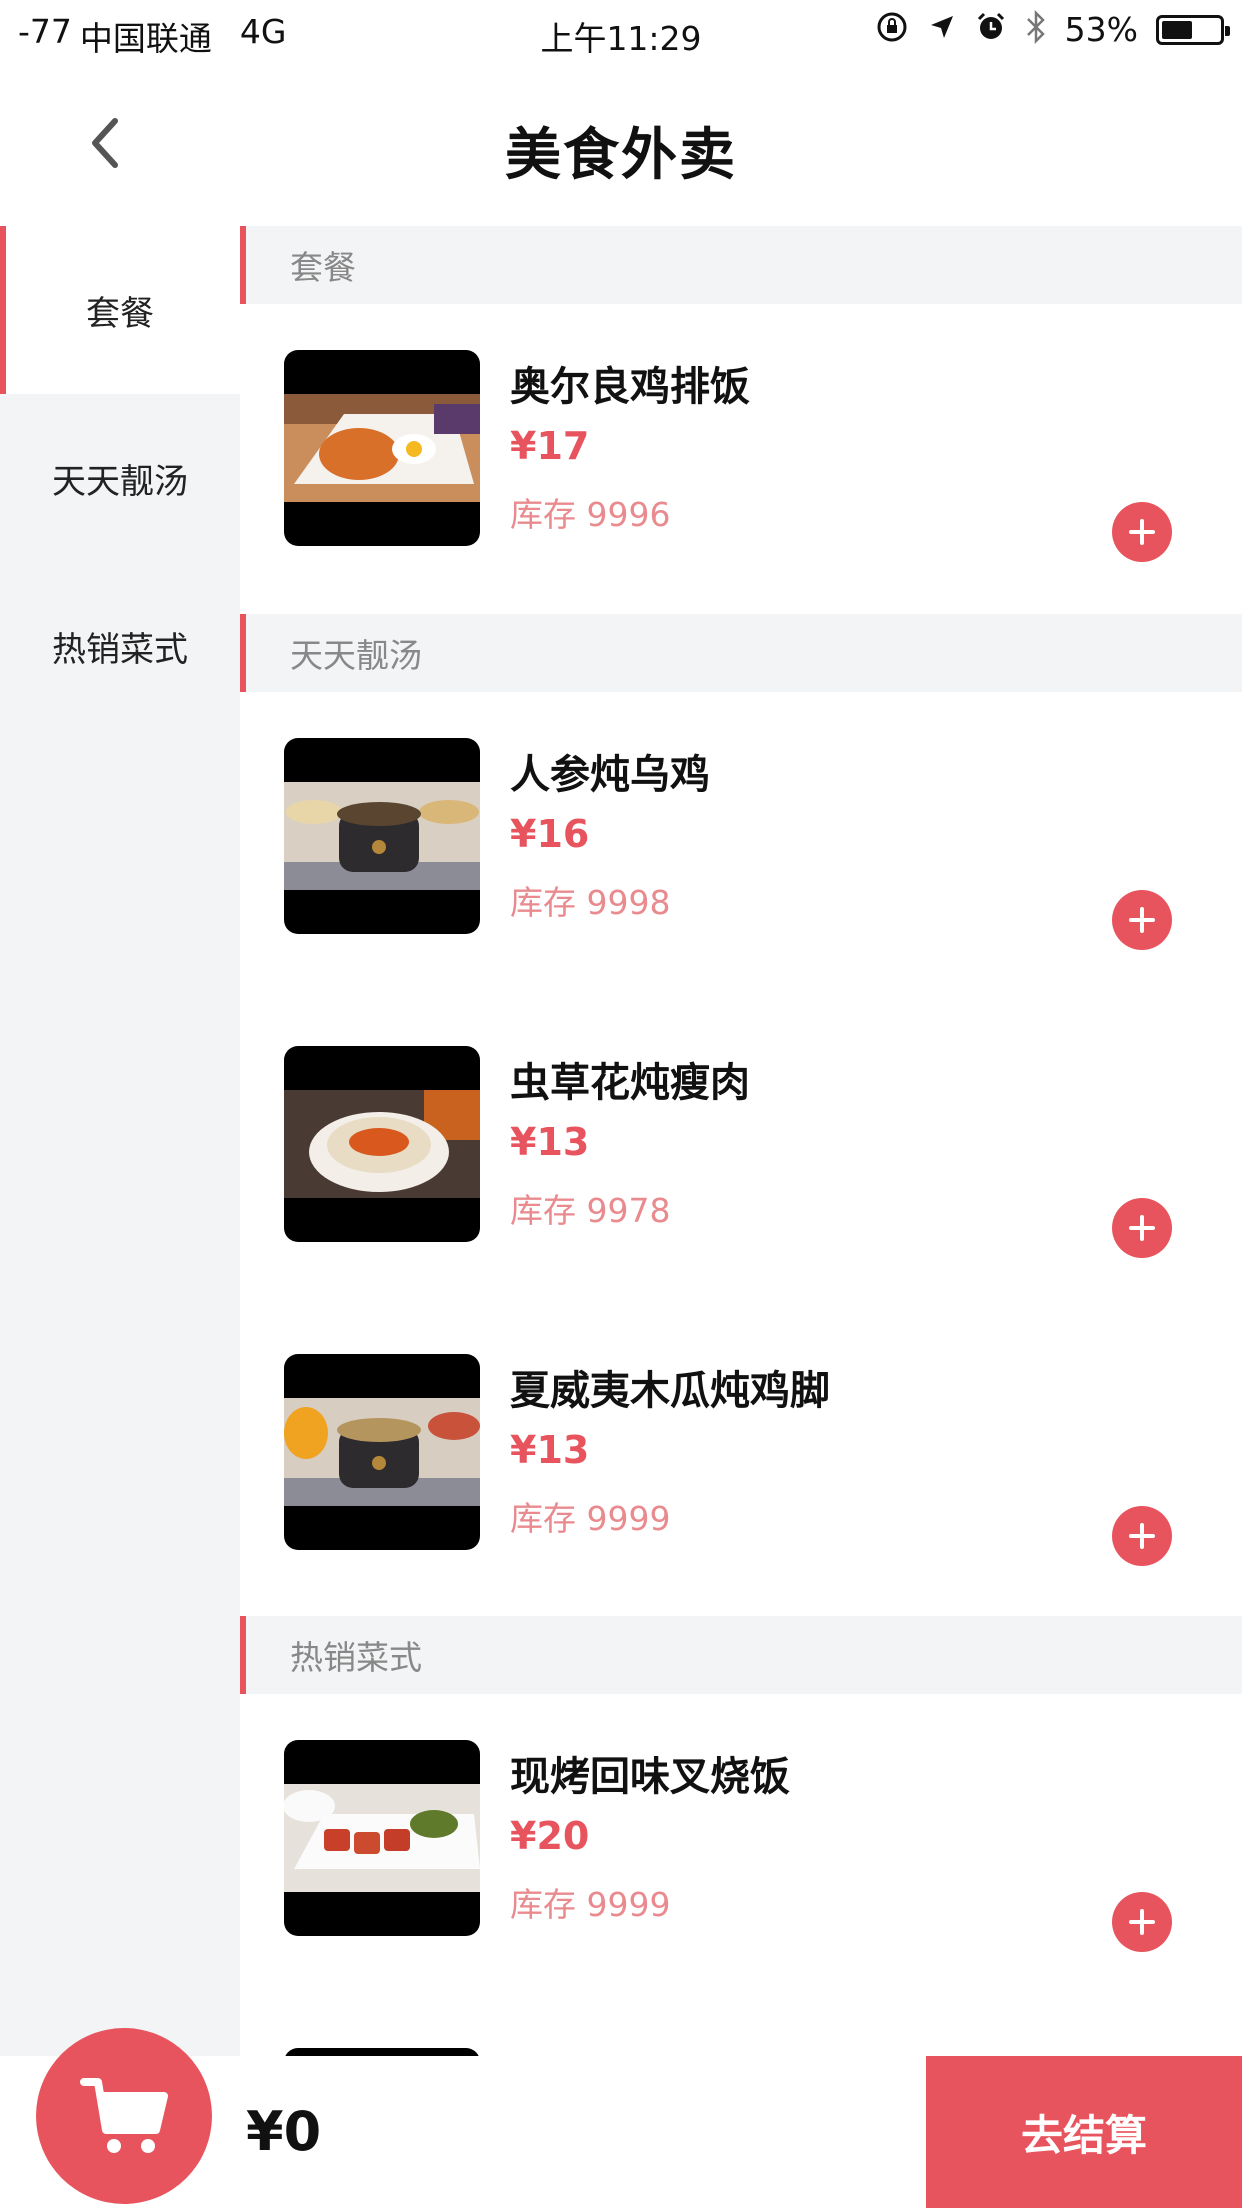 Image resolution: width=1242 pixels, height=2208 pixels. Describe the element at coordinates (1084, 2132) in the screenshot. I see `checkout-button: 去结算` at that location.